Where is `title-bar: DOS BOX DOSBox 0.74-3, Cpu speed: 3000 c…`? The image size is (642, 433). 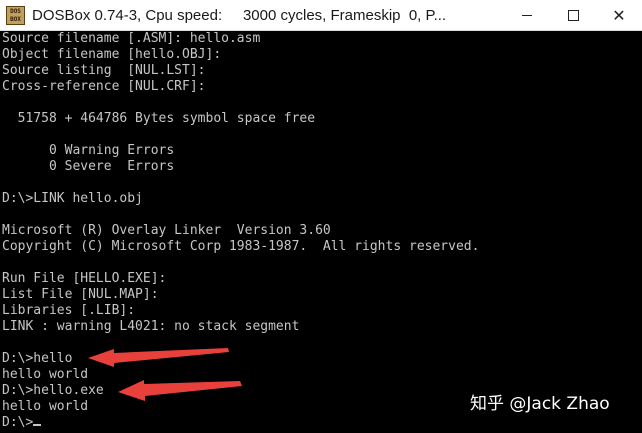 title-bar: DOS BOX DOSBox 0.74-3, Cpu speed: 3000 c… is located at coordinates (321, 15).